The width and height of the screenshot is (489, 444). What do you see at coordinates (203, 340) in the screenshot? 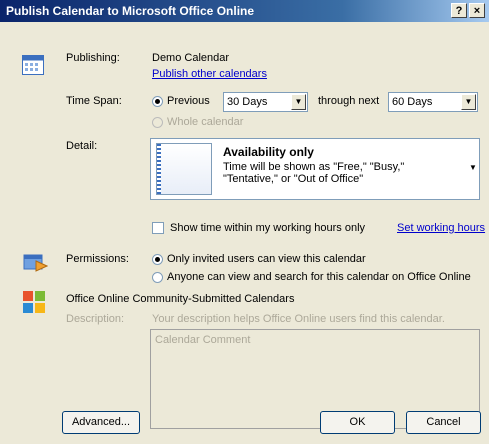
I see `description-placeholder: Calendar Comment` at bounding box center [203, 340].